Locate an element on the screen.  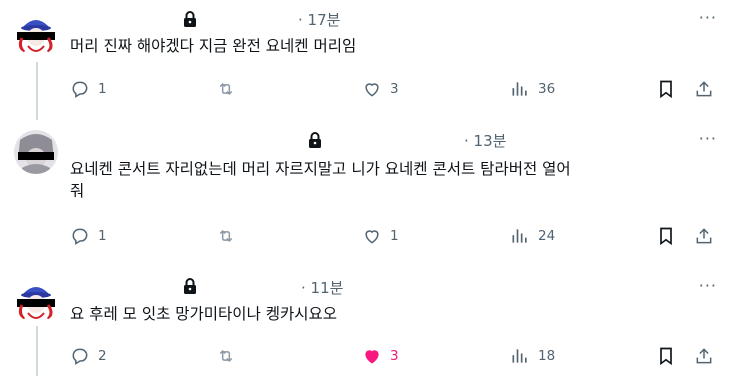
action-bar: 1 1 24 is located at coordinates (366, 236).